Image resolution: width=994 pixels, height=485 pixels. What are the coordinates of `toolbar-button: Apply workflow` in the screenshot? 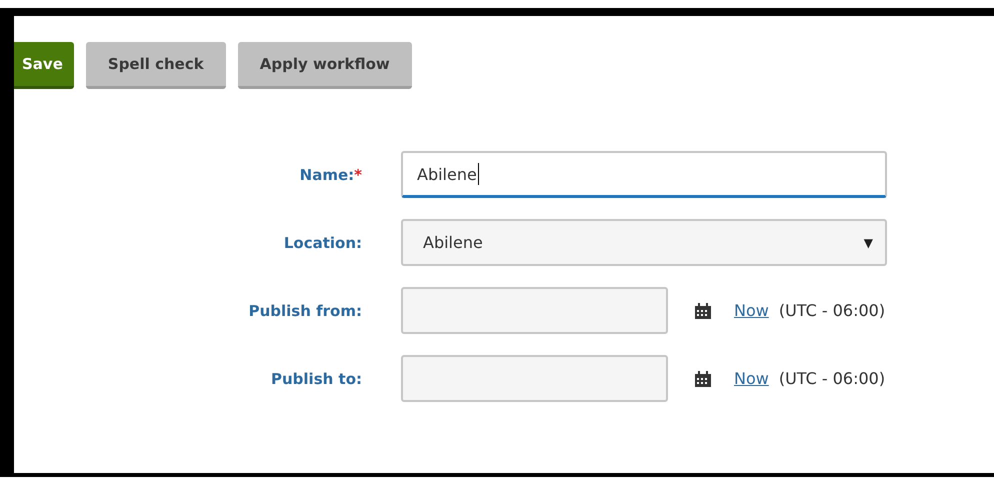 It's located at (325, 65).